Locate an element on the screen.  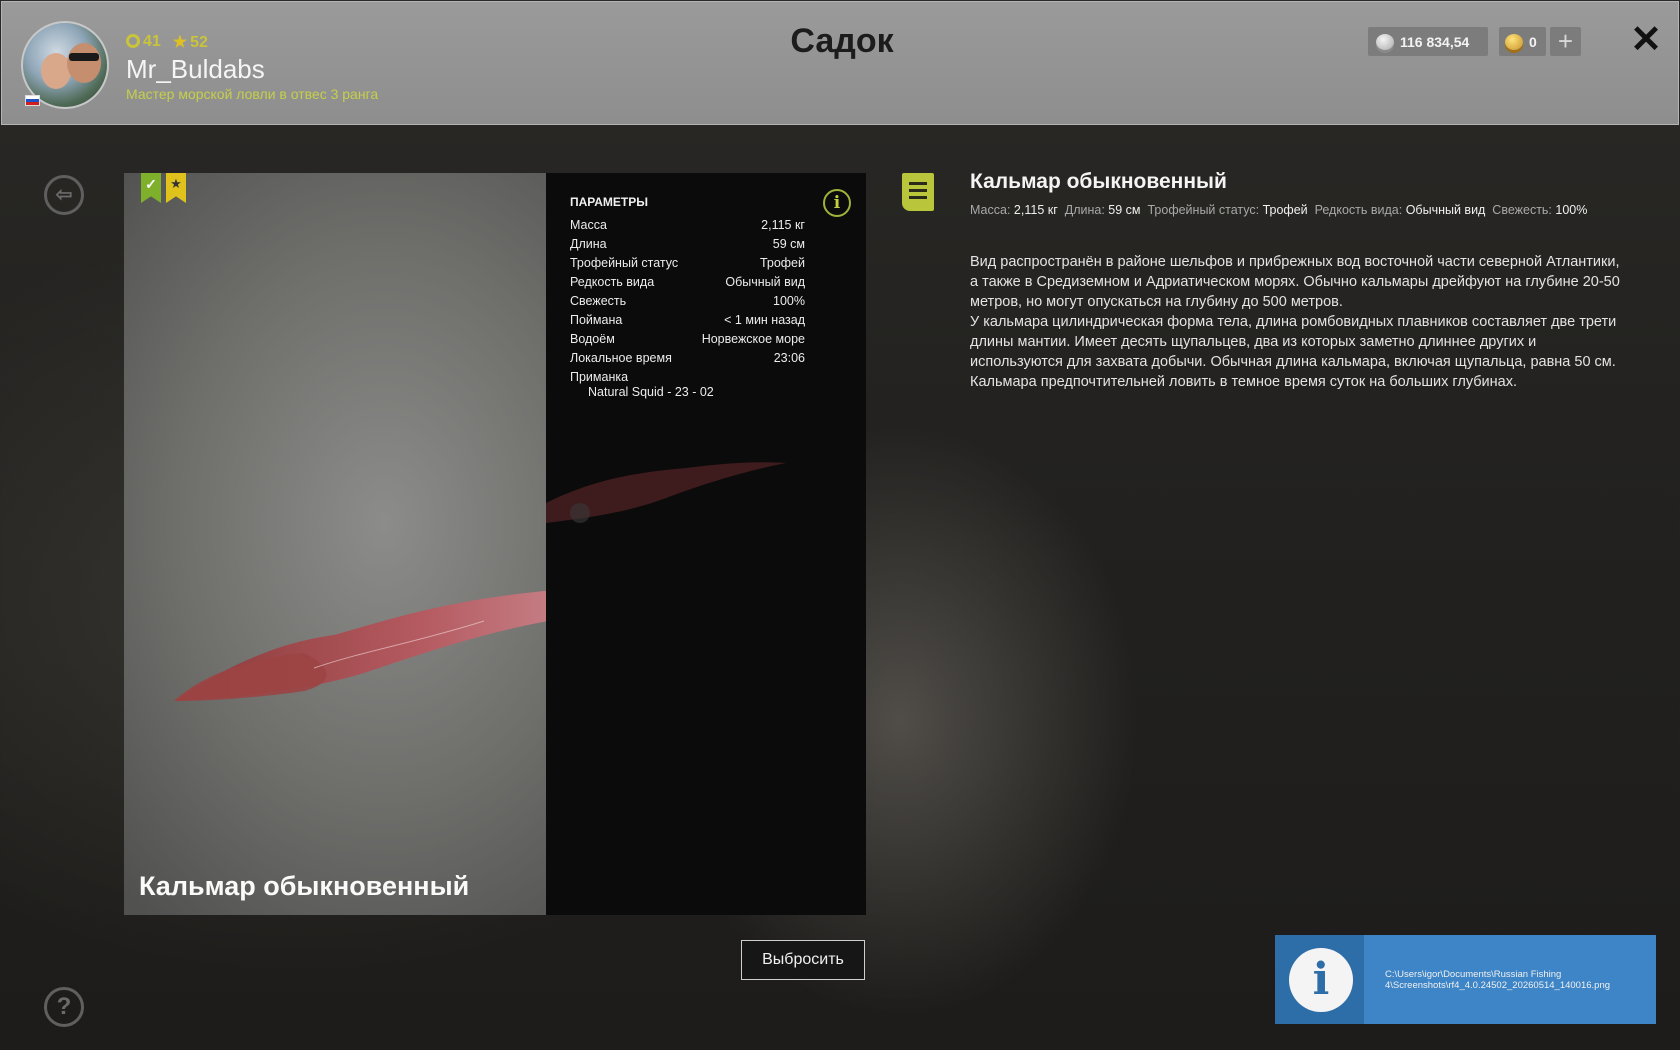
squid-image is located at coordinates (379, 644).